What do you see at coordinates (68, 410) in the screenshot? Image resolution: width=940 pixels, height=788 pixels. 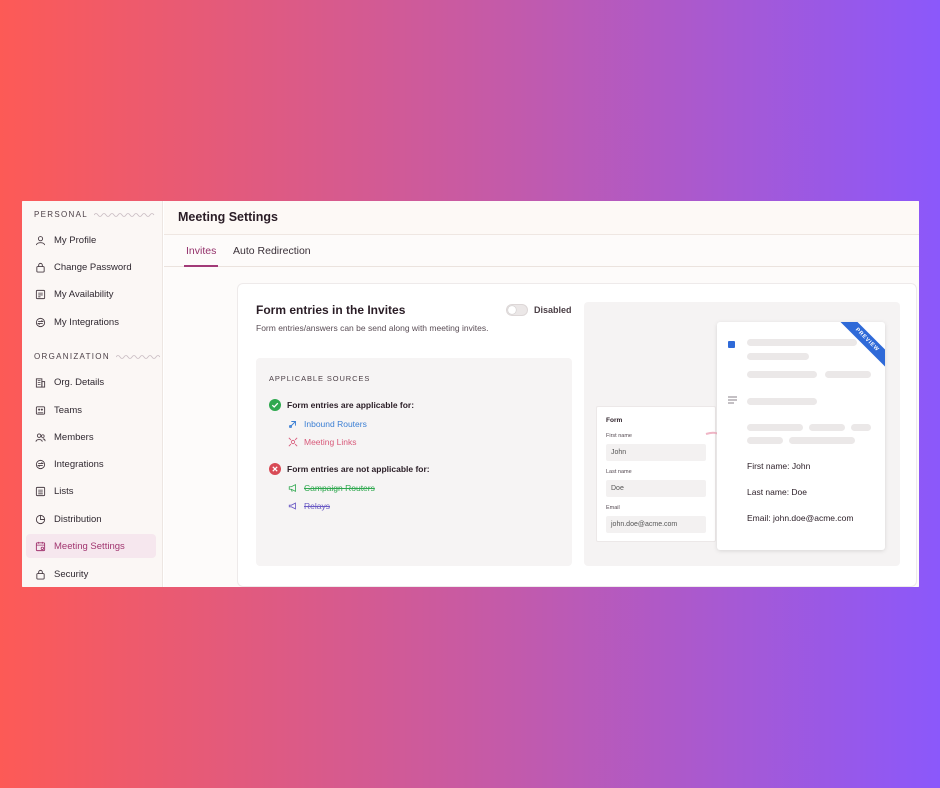 I see `sidebar-item-label: Teams` at bounding box center [68, 410].